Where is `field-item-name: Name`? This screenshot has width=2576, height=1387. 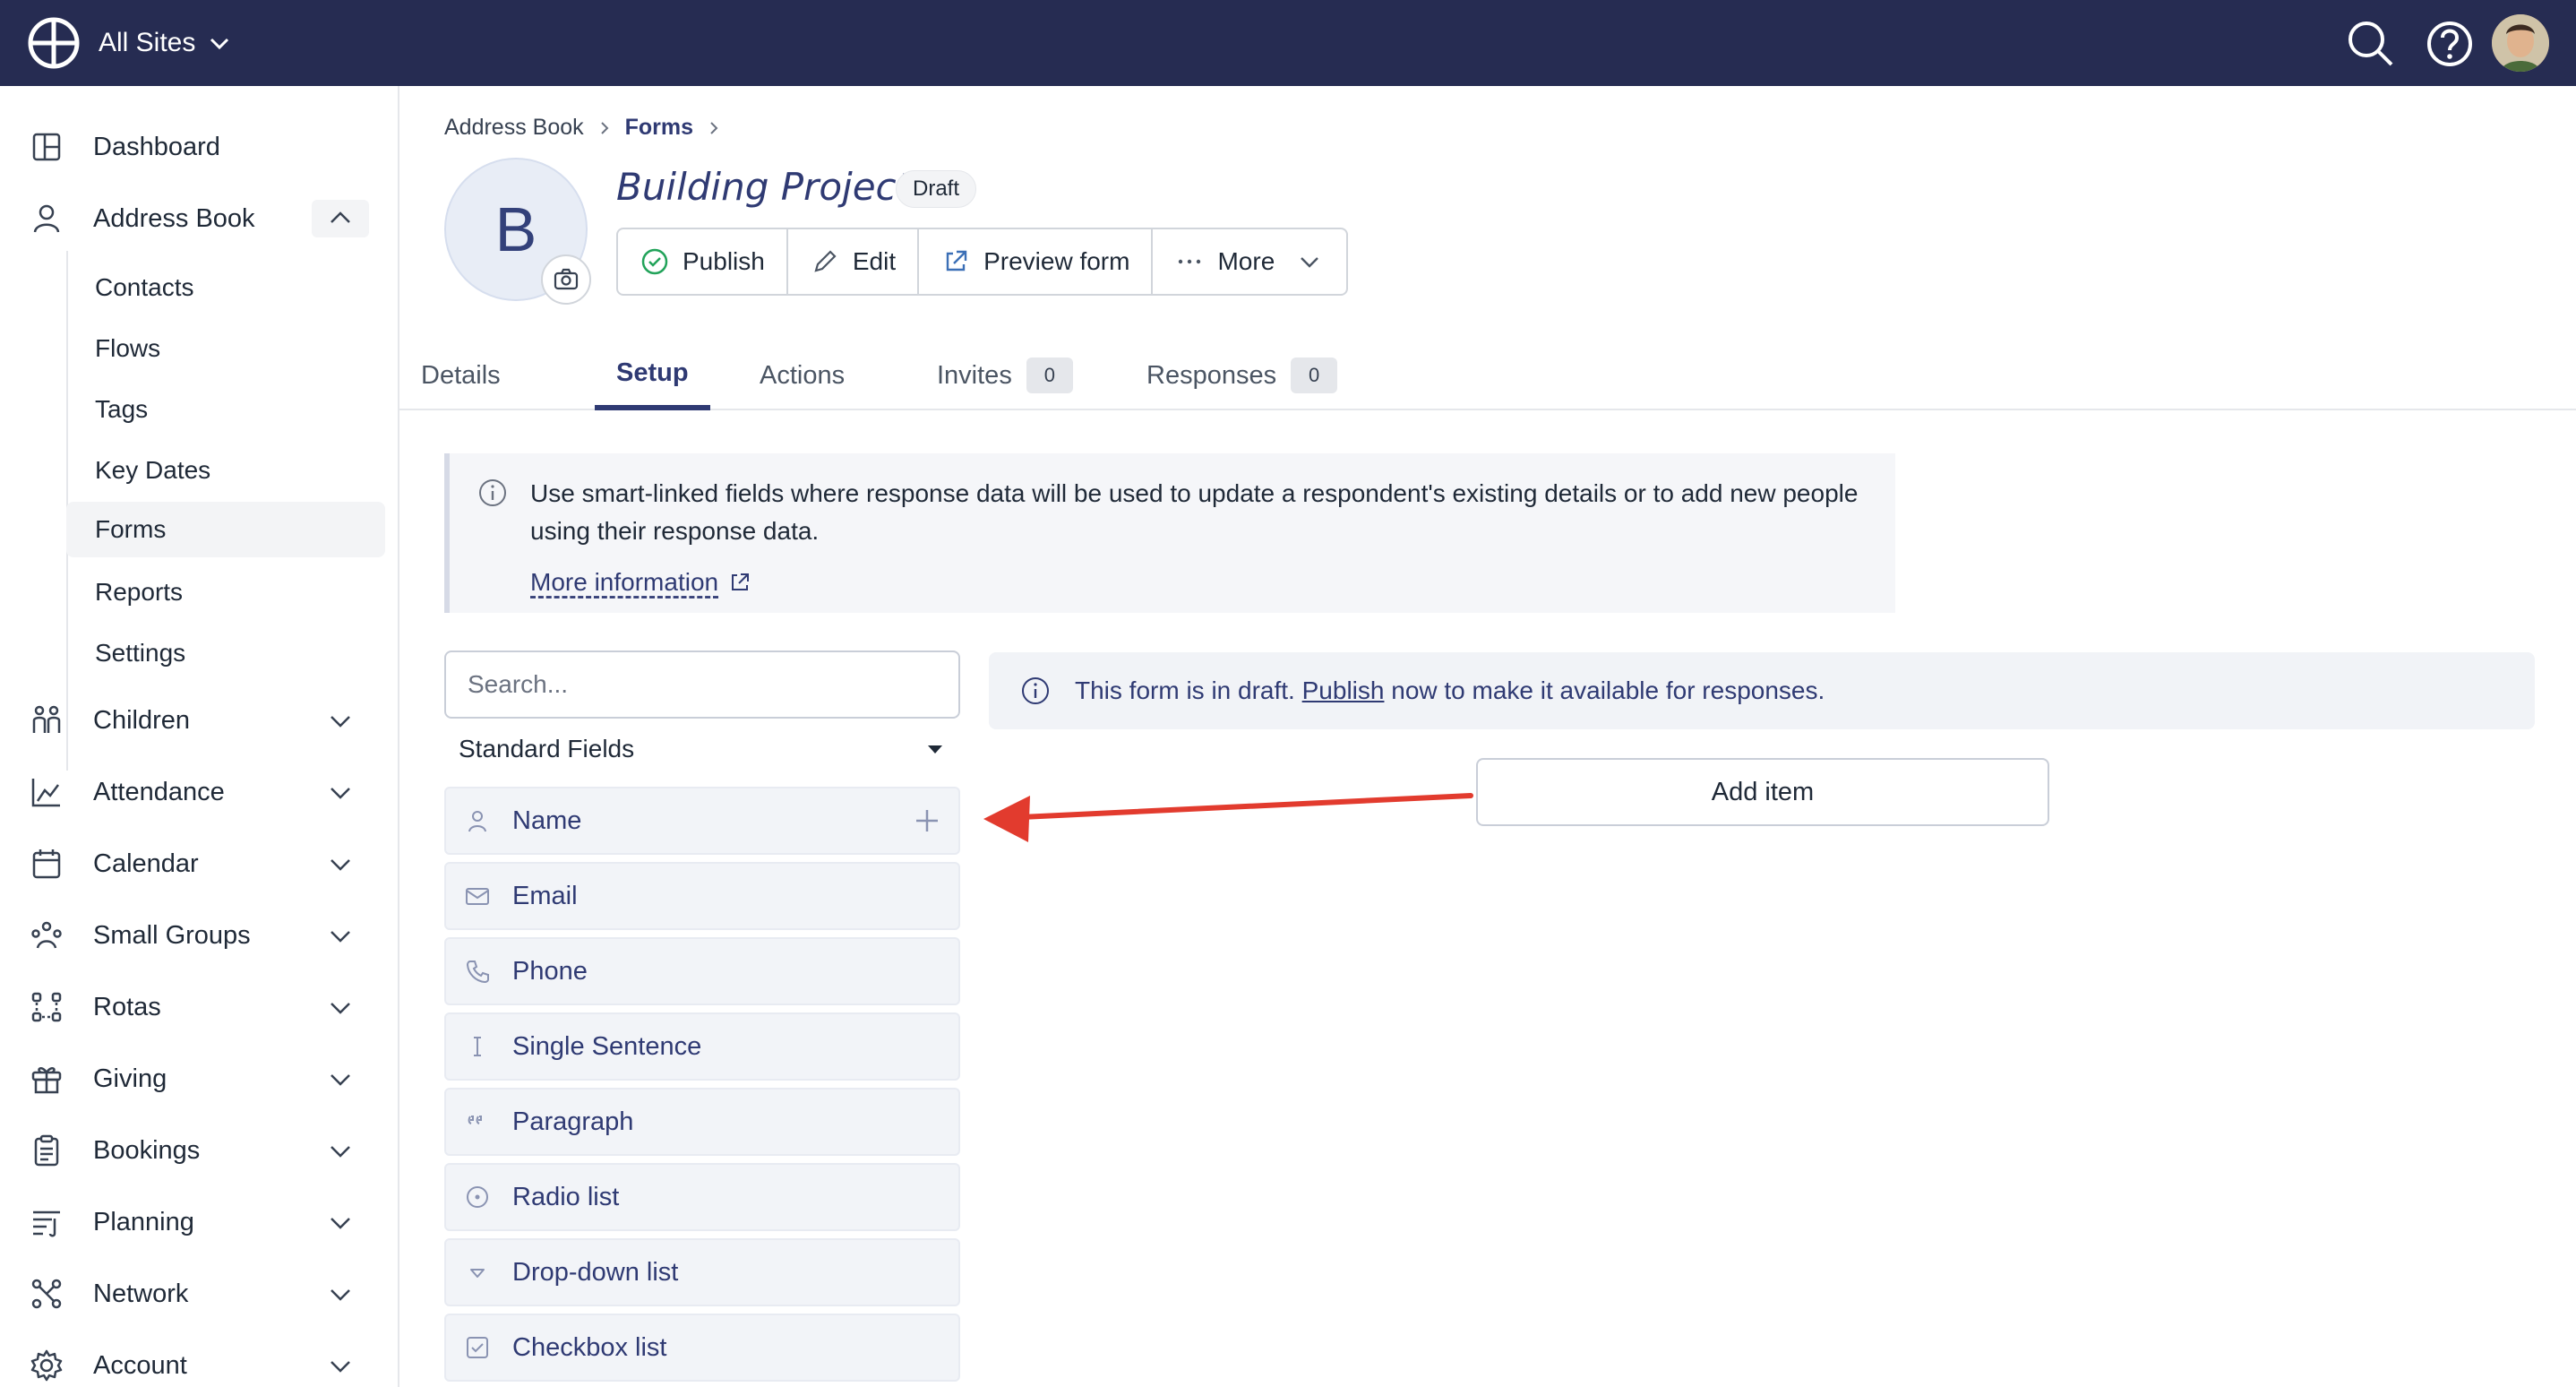
field-item-name: Name is located at coordinates (702, 821).